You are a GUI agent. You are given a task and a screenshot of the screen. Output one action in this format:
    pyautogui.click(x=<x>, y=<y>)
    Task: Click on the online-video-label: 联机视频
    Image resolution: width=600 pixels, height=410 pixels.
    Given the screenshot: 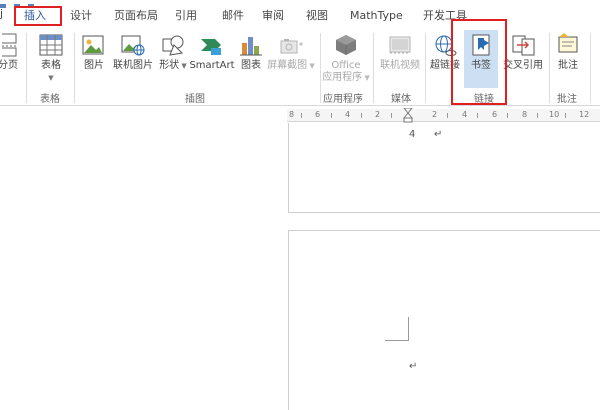 What is the action you would take?
    pyautogui.click(x=400, y=65)
    